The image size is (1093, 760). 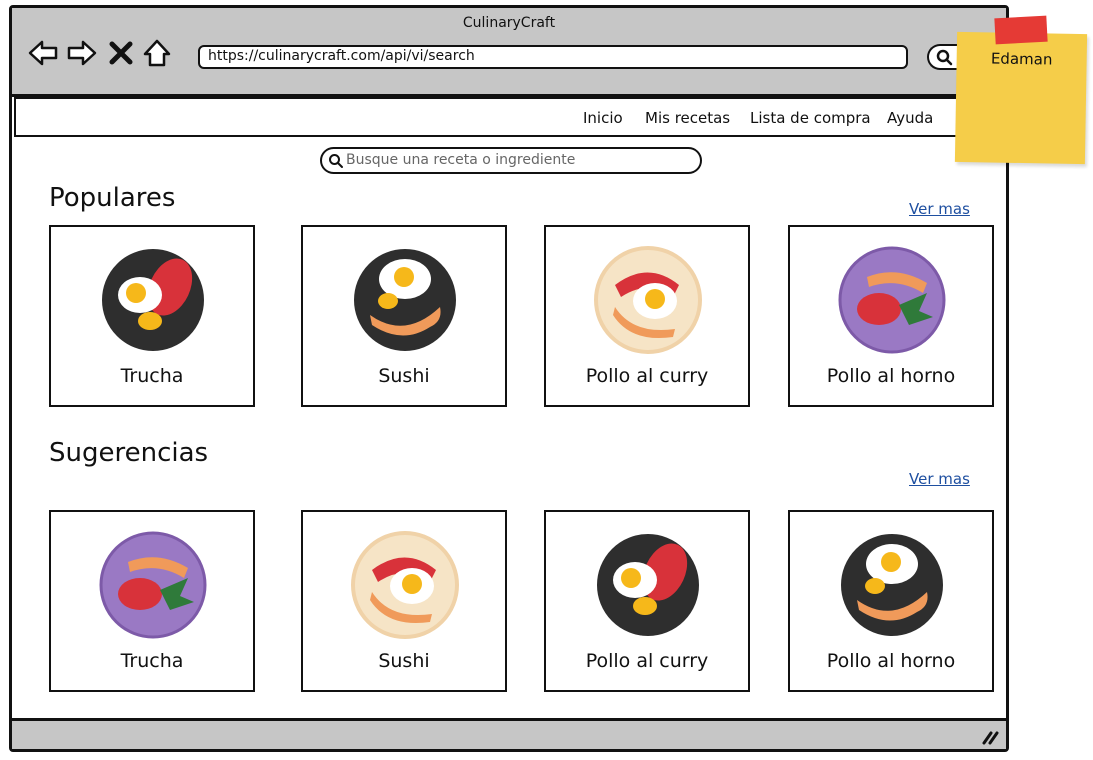 I want to click on sticky-note-text: Edaman, so click(x=1021, y=59).